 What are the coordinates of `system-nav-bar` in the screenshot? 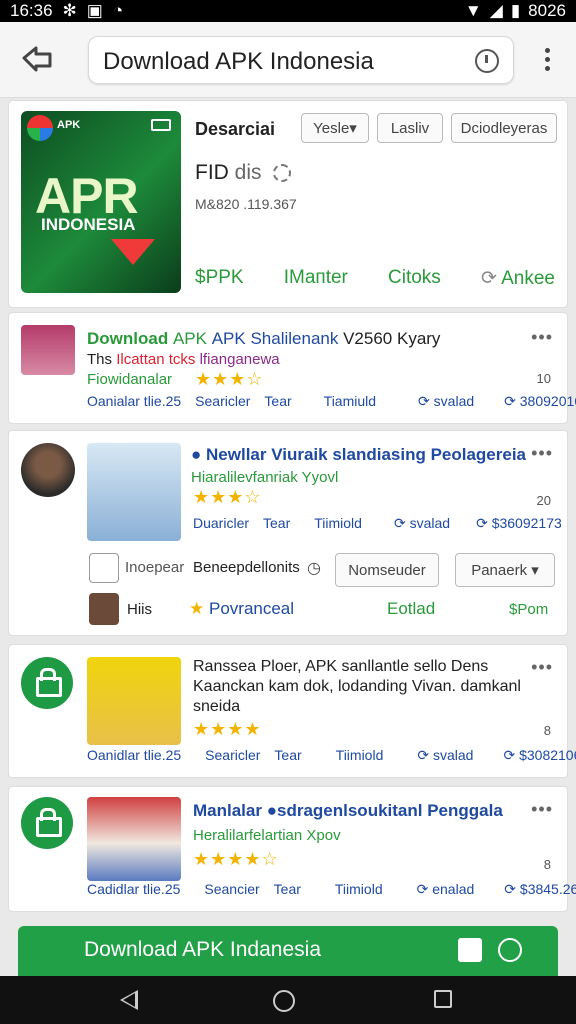 It's located at (288, 1000).